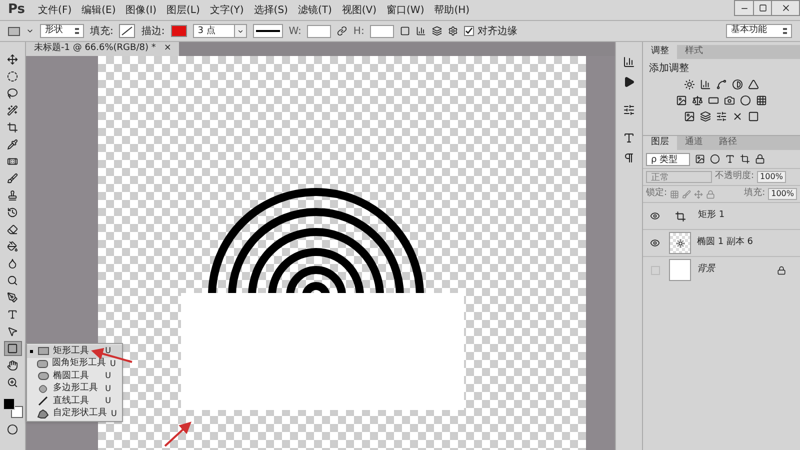  What do you see at coordinates (74, 388) in the screenshot?
I see `menu-item: 多边形工具 U` at bounding box center [74, 388].